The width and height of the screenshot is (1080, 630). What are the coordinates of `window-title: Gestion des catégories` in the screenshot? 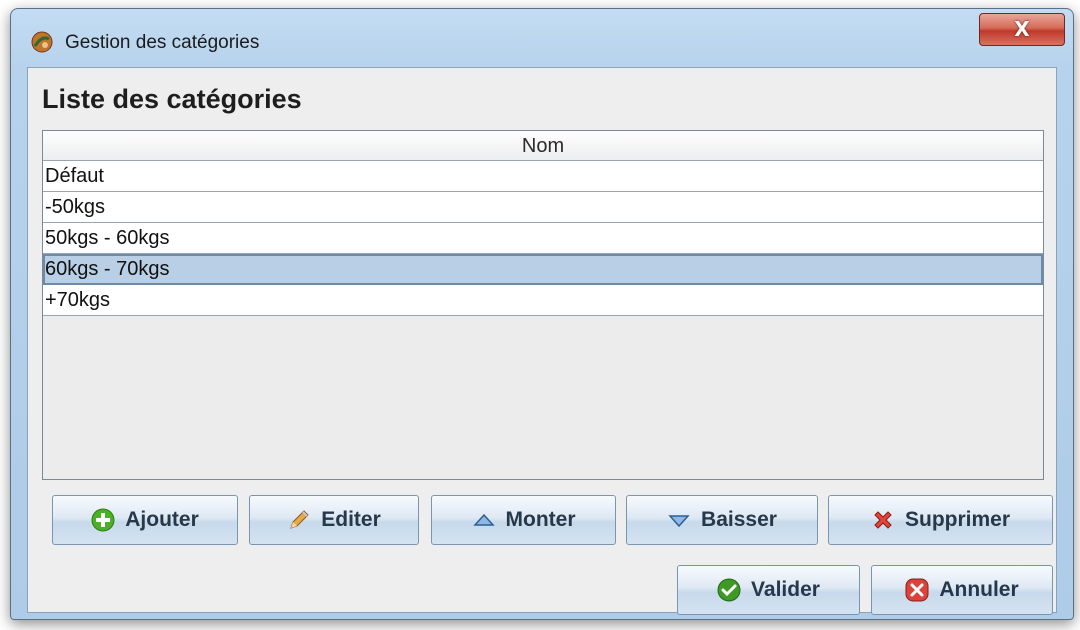 It's located at (162, 42).